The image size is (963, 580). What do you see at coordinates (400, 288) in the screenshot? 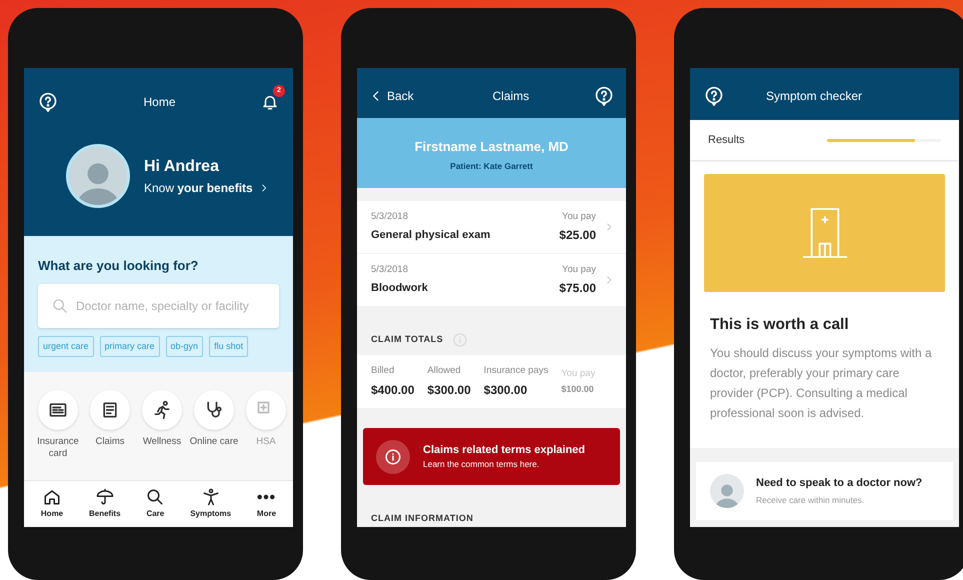
I see `claim-name: Bloodwork` at bounding box center [400, 288].